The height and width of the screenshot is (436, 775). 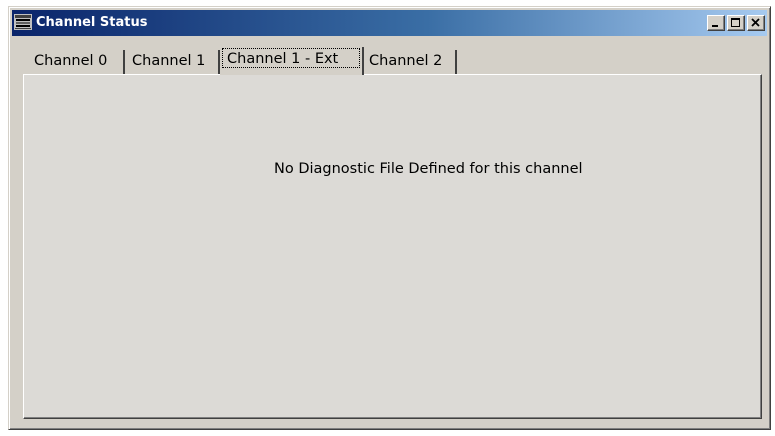 I want to click on tab-channel-0: Channel 0, so click(x=75, y=62).